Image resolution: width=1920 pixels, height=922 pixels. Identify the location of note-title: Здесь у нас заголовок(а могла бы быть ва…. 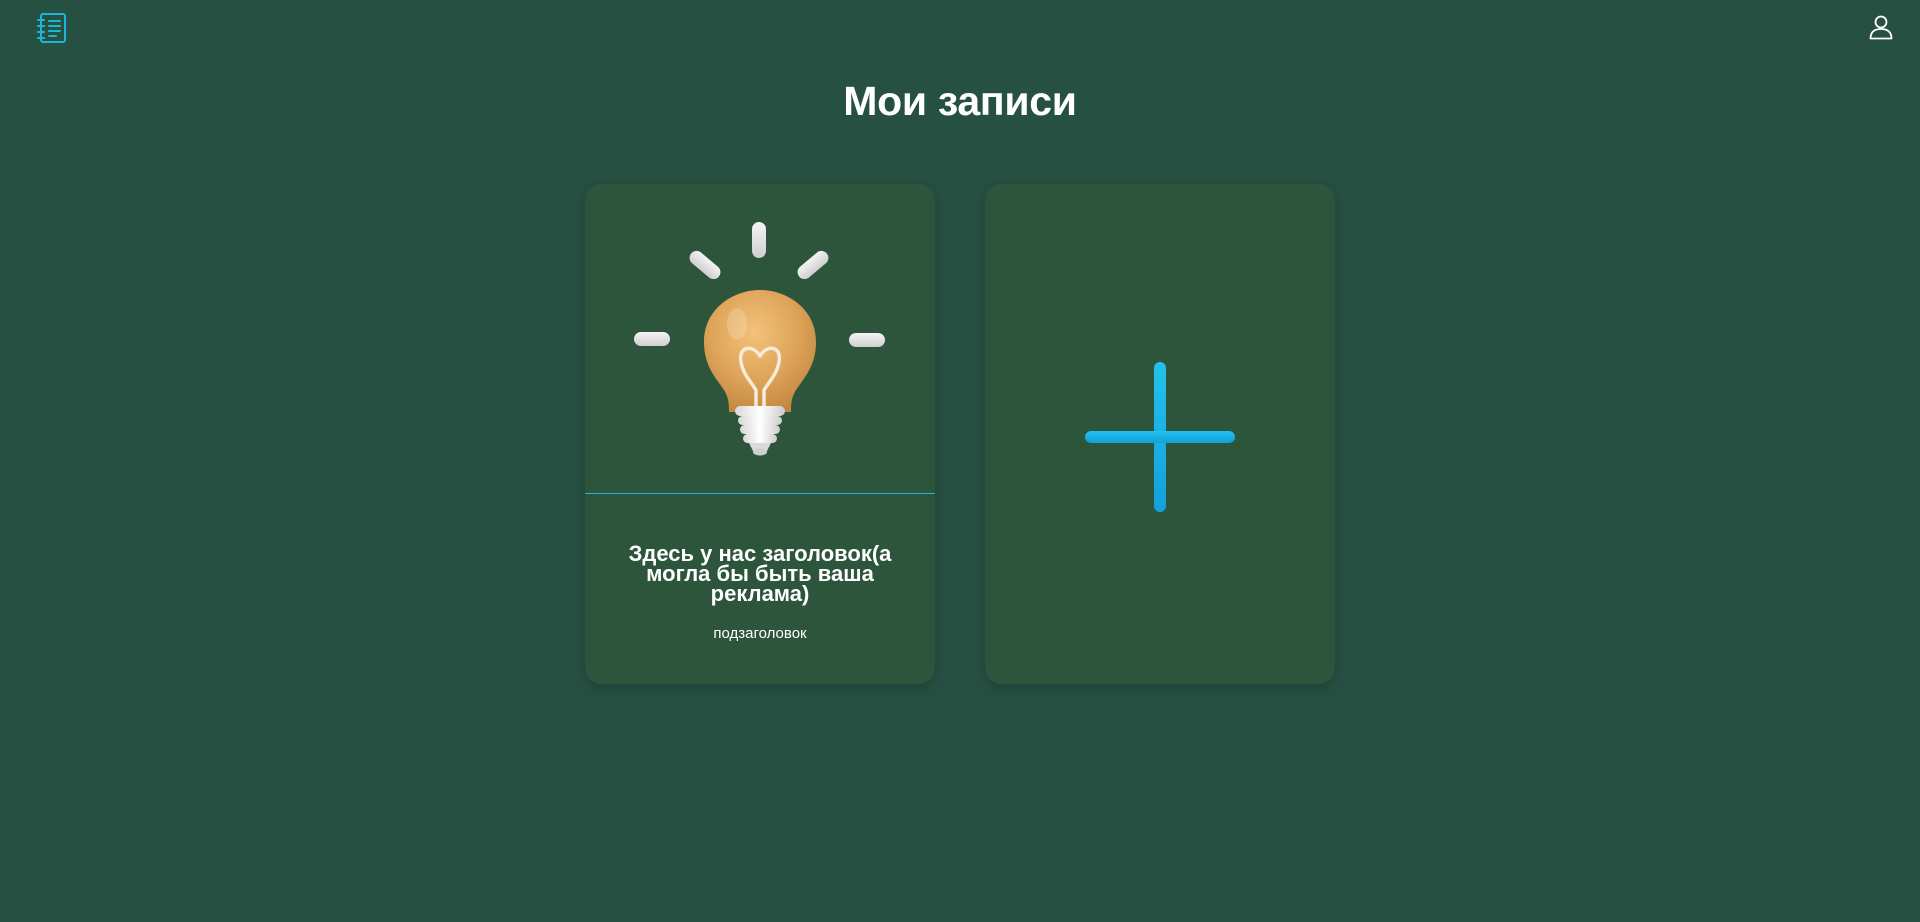
(760, 573).